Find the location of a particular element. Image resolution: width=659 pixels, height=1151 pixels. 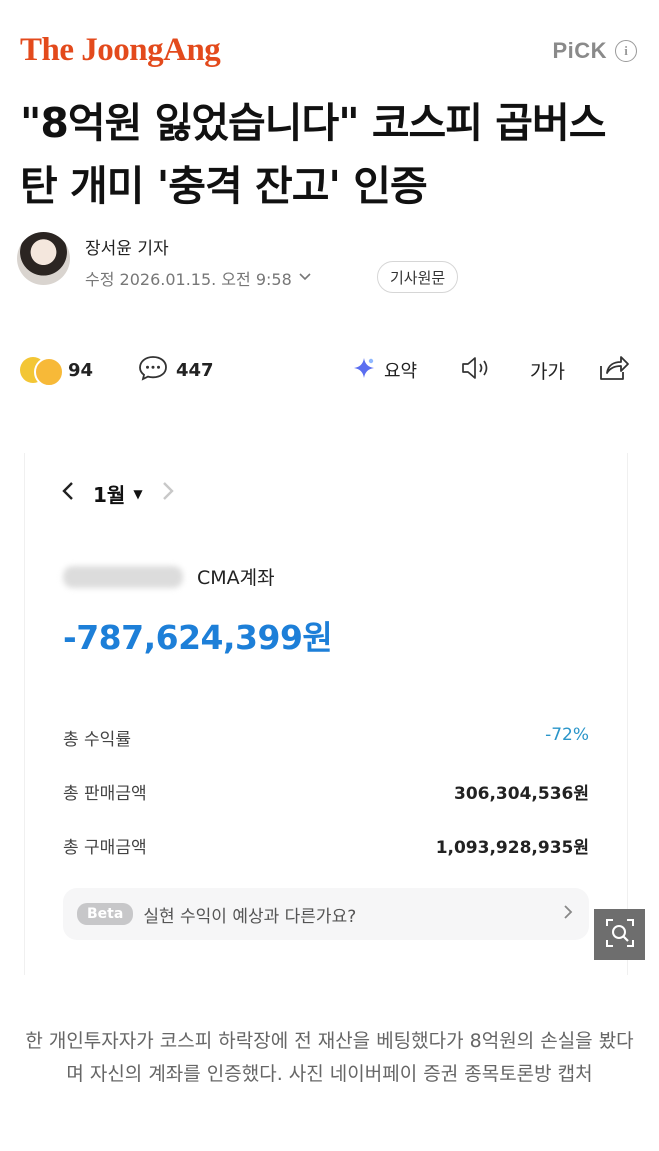

stat-value: 306,304,536원 is located at coordinates (521, 794).